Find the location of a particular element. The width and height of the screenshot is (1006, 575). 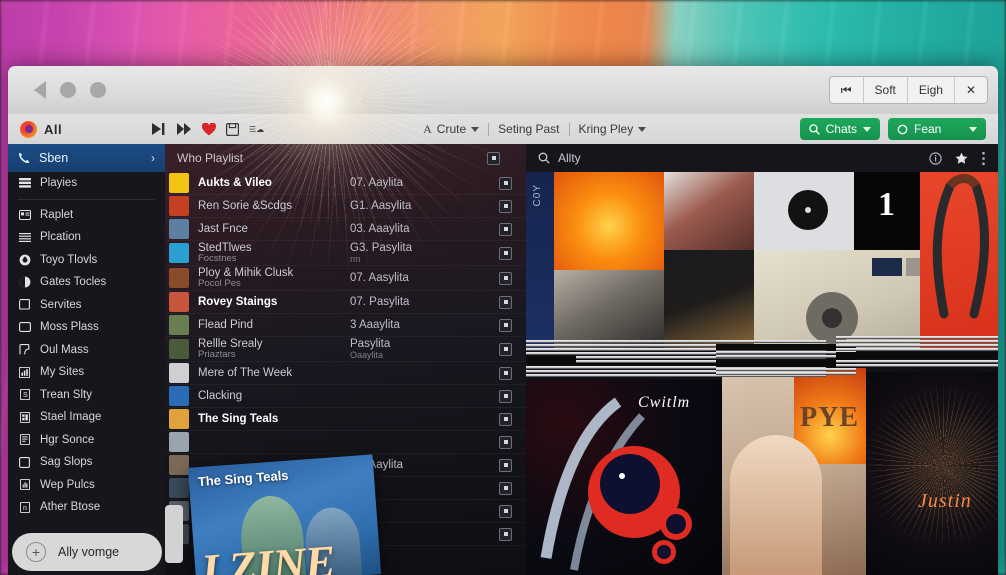

grid-search-bar: Allty is located at coordinates (762, 158).